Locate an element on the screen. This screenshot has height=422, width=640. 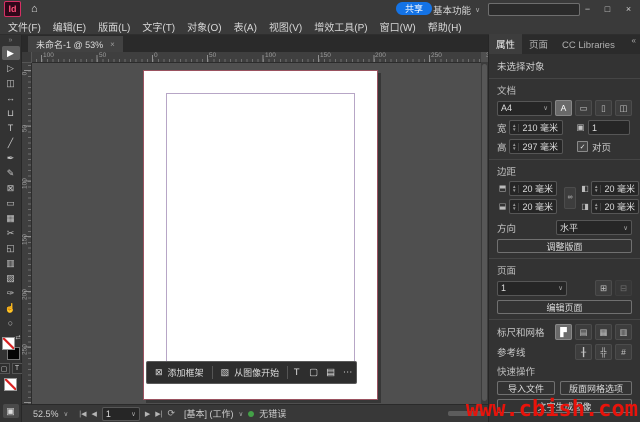
first-page-icon: |◀ is located at coordinates (82, 414).